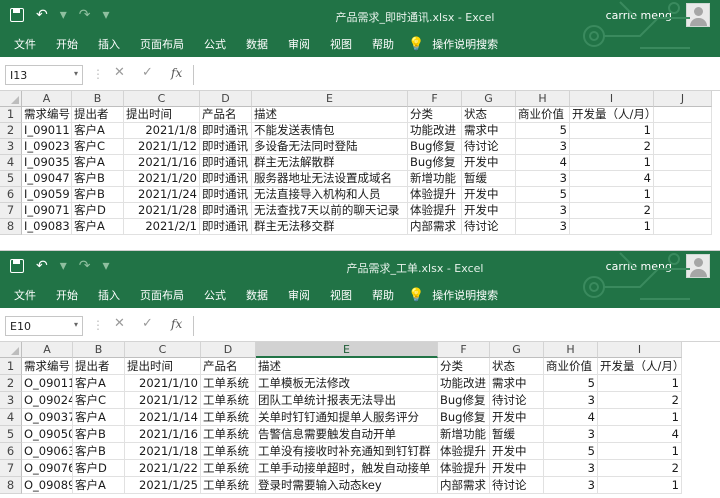 The image size is (720, 498). What do you see at coordinates (67, 44) in the screenshot?
I see `ribbon-tab: 开始` at bounding box center [67, 44].